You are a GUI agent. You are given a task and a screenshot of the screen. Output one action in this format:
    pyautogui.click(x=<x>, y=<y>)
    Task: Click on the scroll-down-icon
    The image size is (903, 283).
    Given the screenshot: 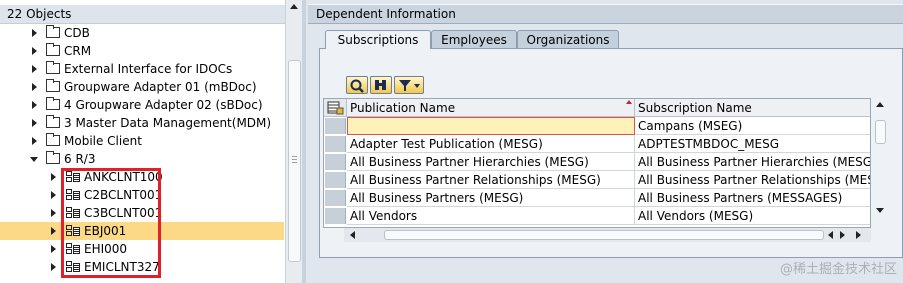 What is the action you would take?
    pyautogui.click(x=880, y=210)
    